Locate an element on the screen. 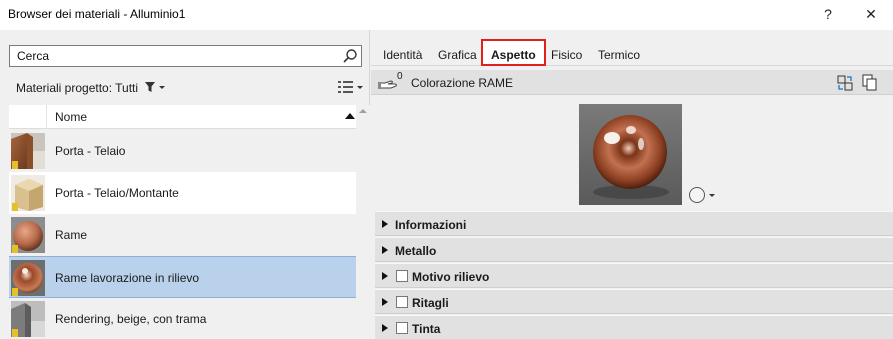  search-input is located at coordinates (175, 56).